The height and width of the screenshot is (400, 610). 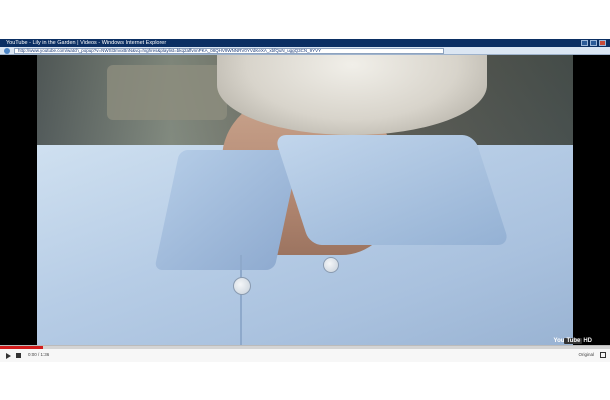 I want to click on collar-left, so click(x=227, y=210).